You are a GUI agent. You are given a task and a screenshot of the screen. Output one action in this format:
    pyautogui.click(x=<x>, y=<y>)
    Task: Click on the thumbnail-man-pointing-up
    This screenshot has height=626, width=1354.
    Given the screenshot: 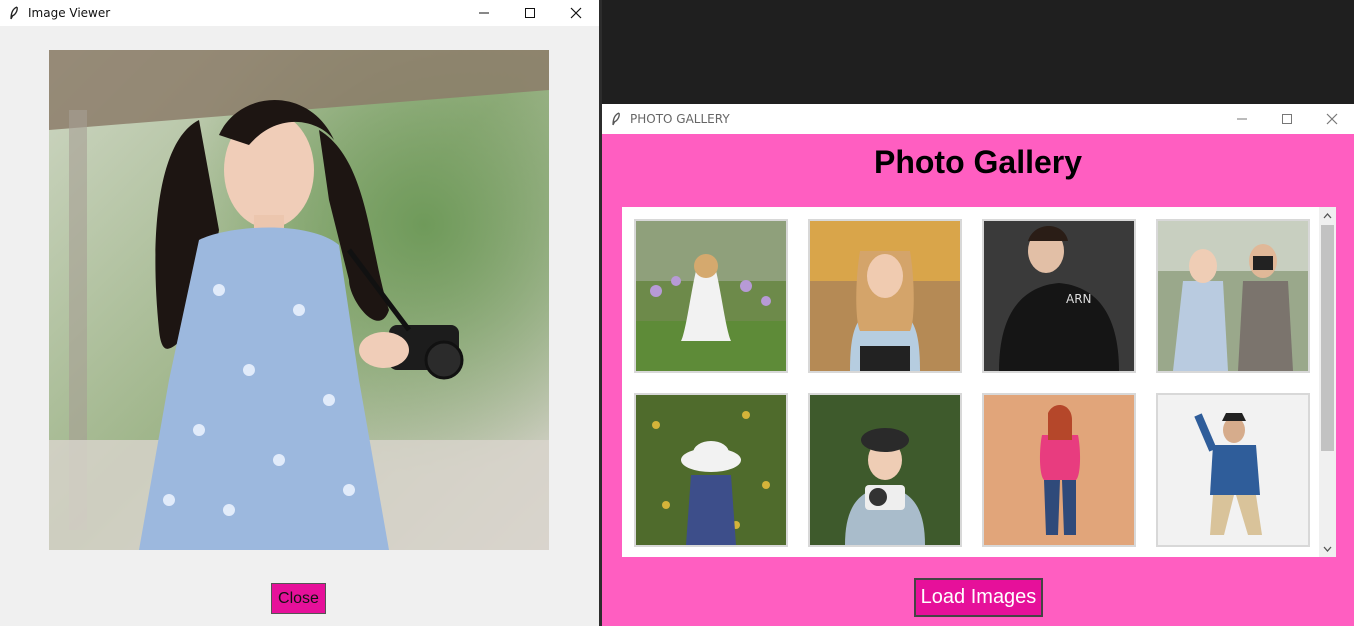 What is the action you would take?
    pyautogui.click(x=1233, y=470)
    